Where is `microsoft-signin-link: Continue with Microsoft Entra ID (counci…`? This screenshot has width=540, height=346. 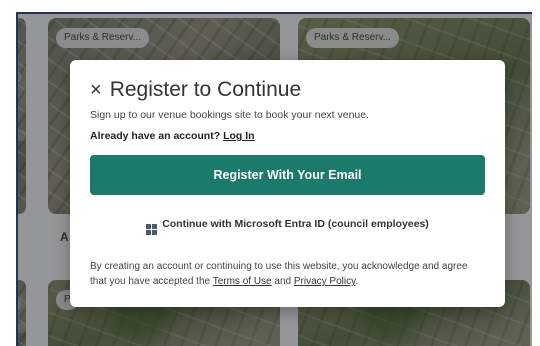
microsoft-signin-link: Continue with Microsoft Entra ID (counci… is located at coordinates (287, 226).